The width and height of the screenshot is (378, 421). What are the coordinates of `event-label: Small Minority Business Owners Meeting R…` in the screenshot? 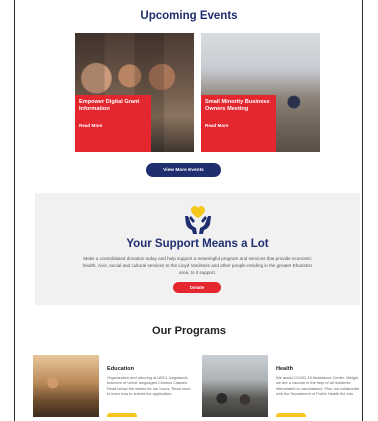 It's located at (238, 123).